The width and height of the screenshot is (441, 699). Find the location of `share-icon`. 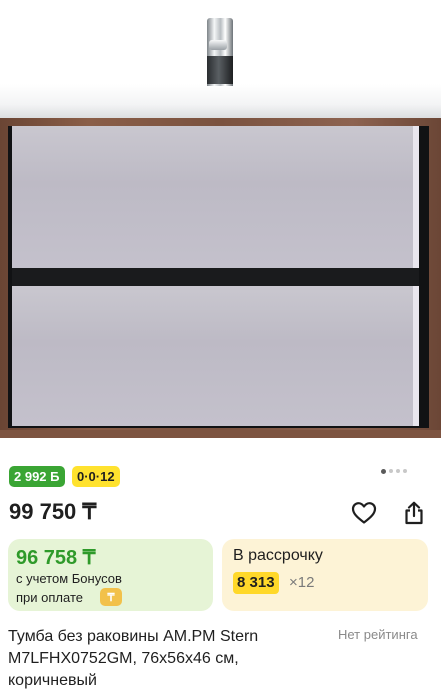

share-icon is located at coordinates (414, 513).